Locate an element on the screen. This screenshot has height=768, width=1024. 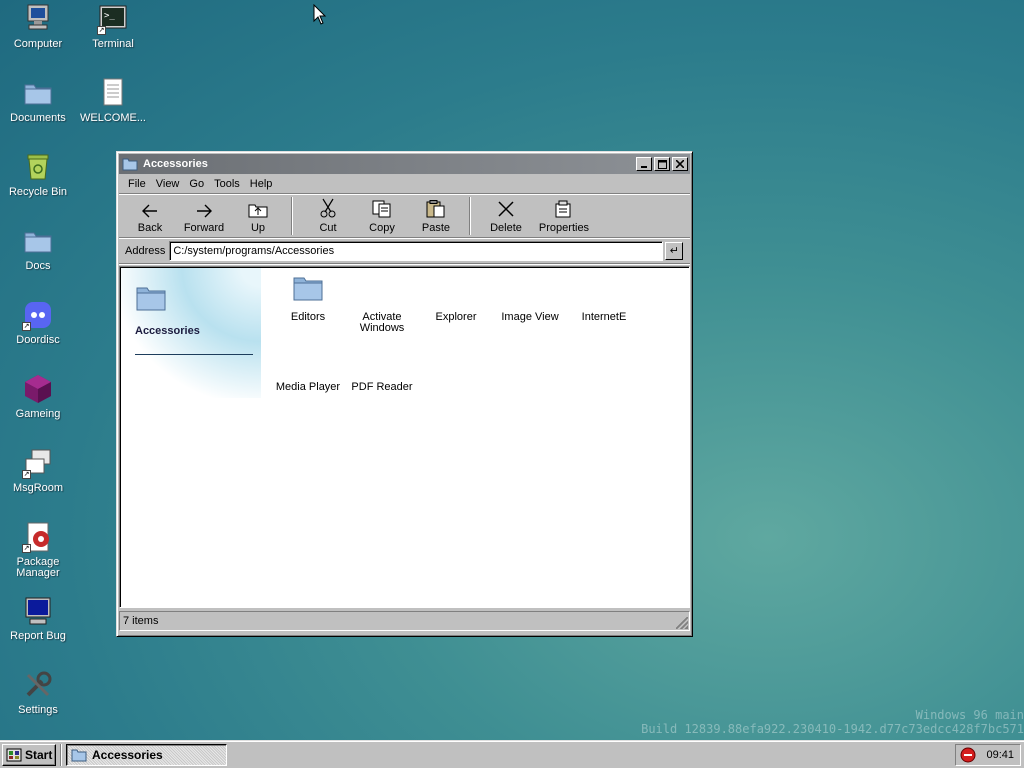
resize-grip-icon is located at coordinates (682, 623).